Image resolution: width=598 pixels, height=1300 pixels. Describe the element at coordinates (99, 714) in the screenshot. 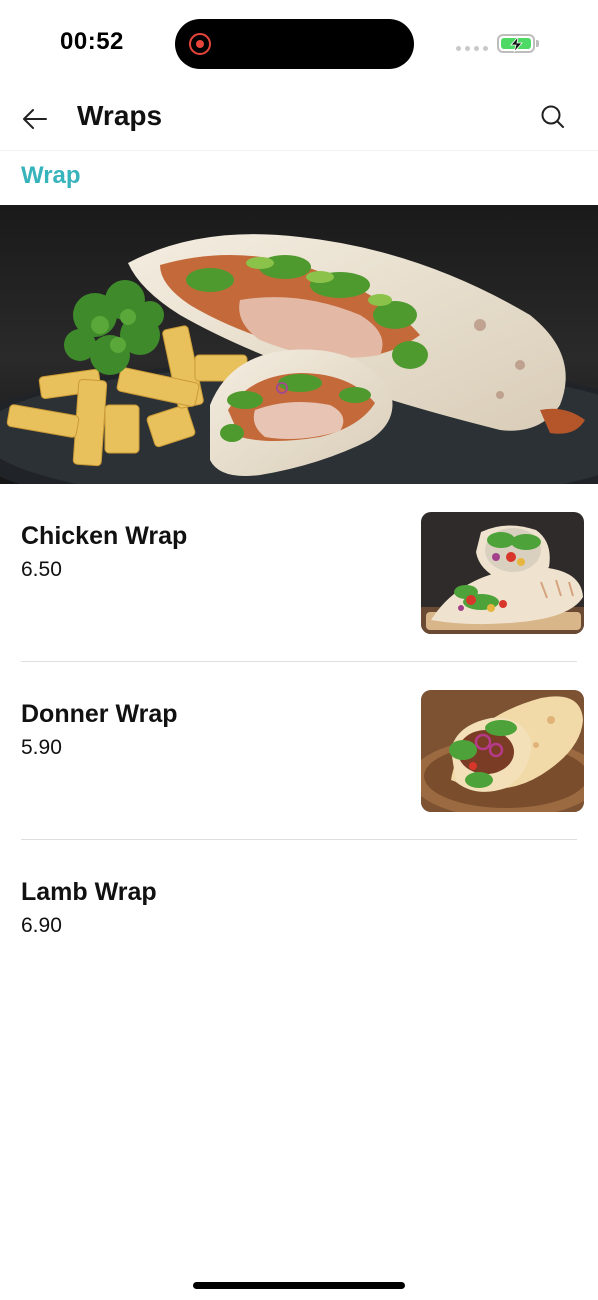

I see `item-name: Donner Wrap` at that location.